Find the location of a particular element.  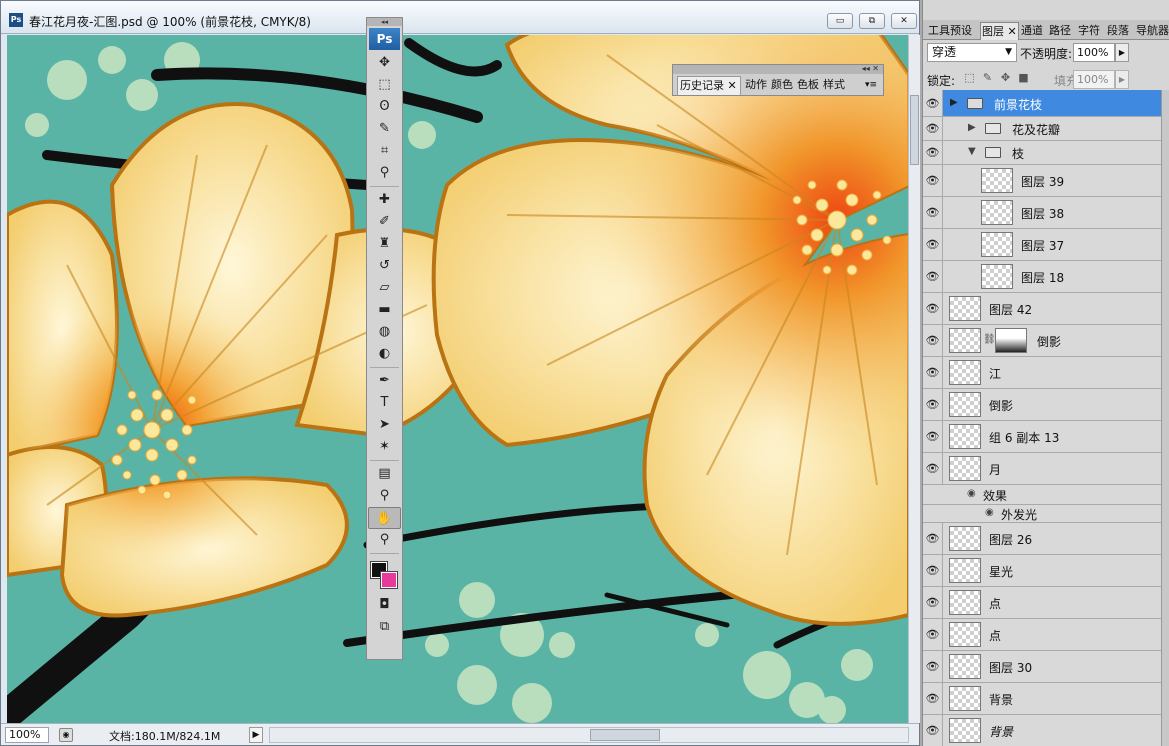

status-info-icon: ◉ is located at coordinates (66, 735).